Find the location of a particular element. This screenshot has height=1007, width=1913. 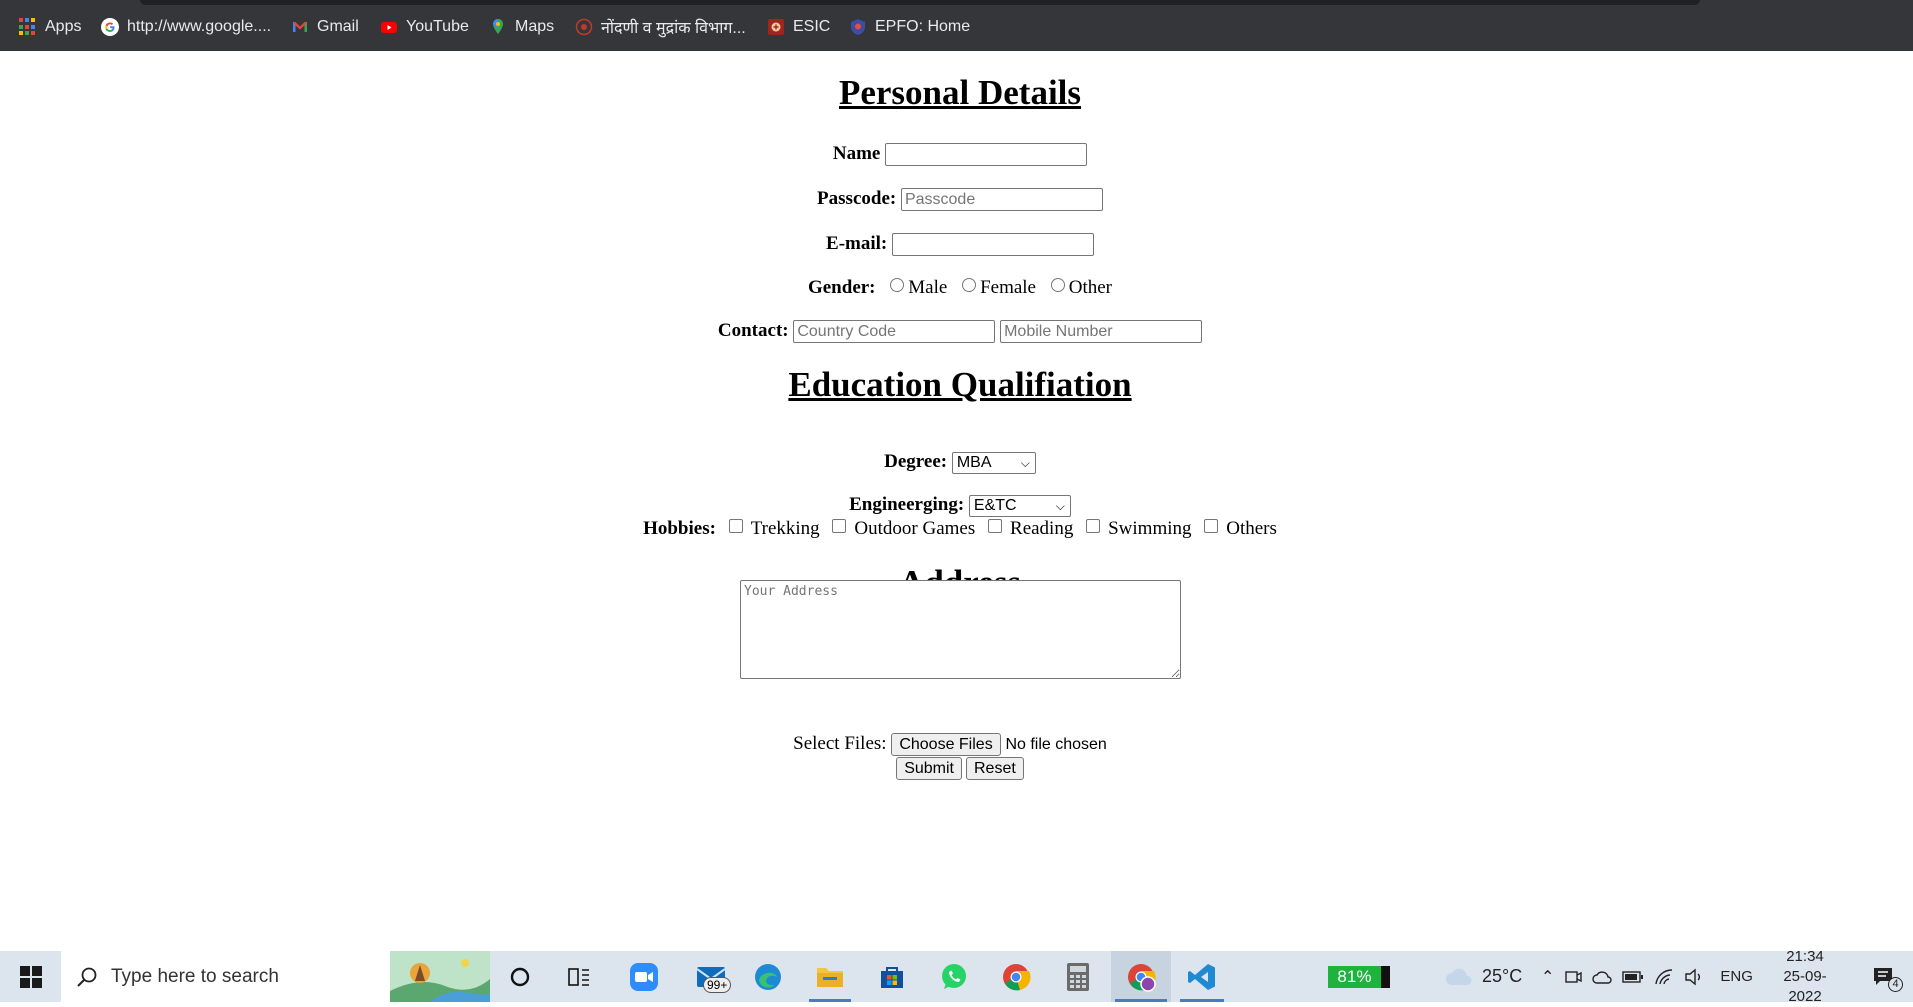

hobby-reading-checkbox is located at coordinates (995, 526).